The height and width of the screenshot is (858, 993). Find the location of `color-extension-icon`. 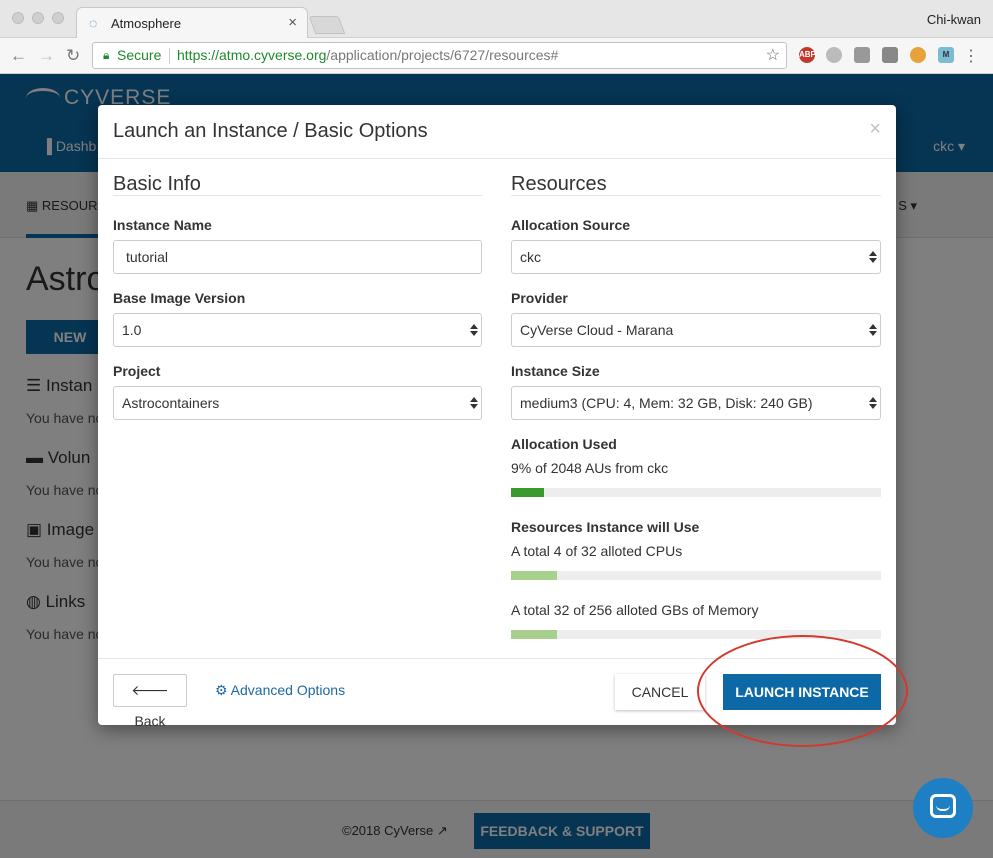

color-extension-icon is located at coordinates (918, 55).